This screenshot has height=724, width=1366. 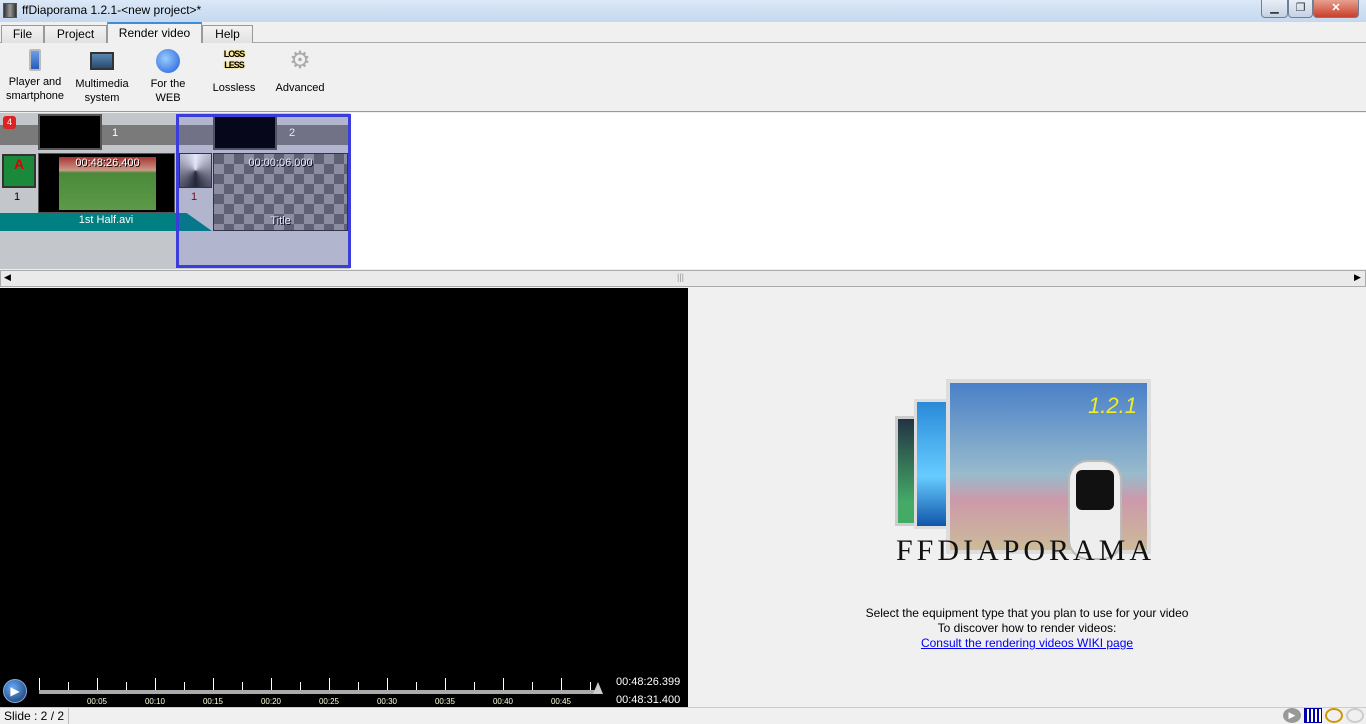 What do you see at coordinates (1027, 643) in the screenshot?
I see `wiki-link: Consult the rendering videos WIKI page` at bounding box center [1027, 643].